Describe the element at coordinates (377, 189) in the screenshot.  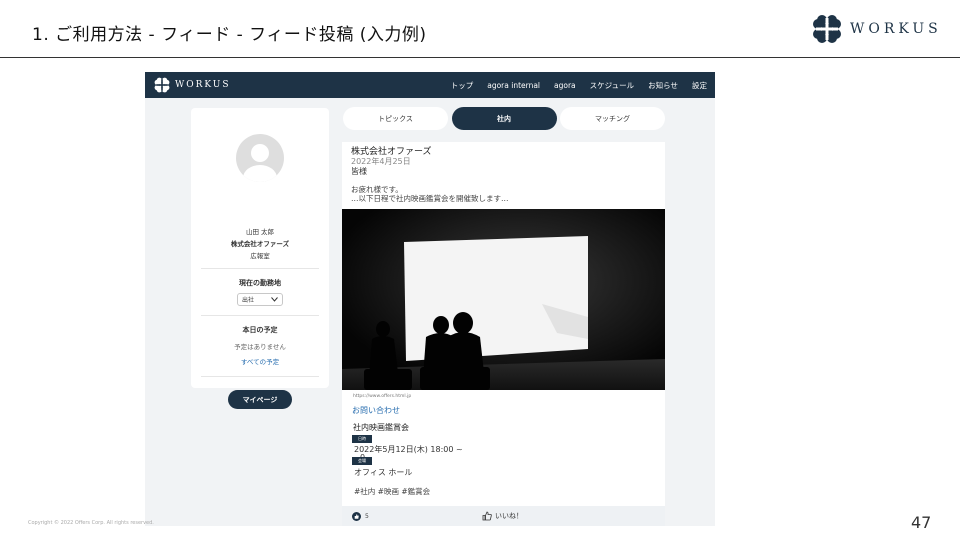
I see `post-body-line-1: お疲れ様です。` at that location.